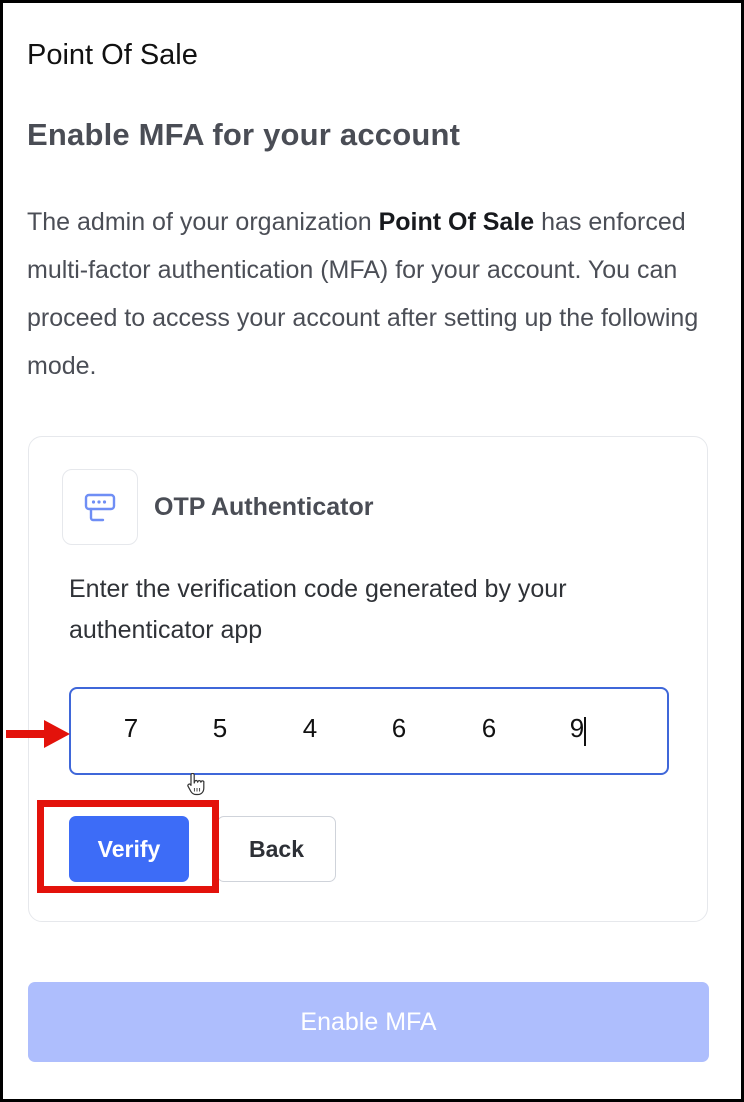 The image size is (744, 1102). I want to click on text-caret, so click(585, 731).